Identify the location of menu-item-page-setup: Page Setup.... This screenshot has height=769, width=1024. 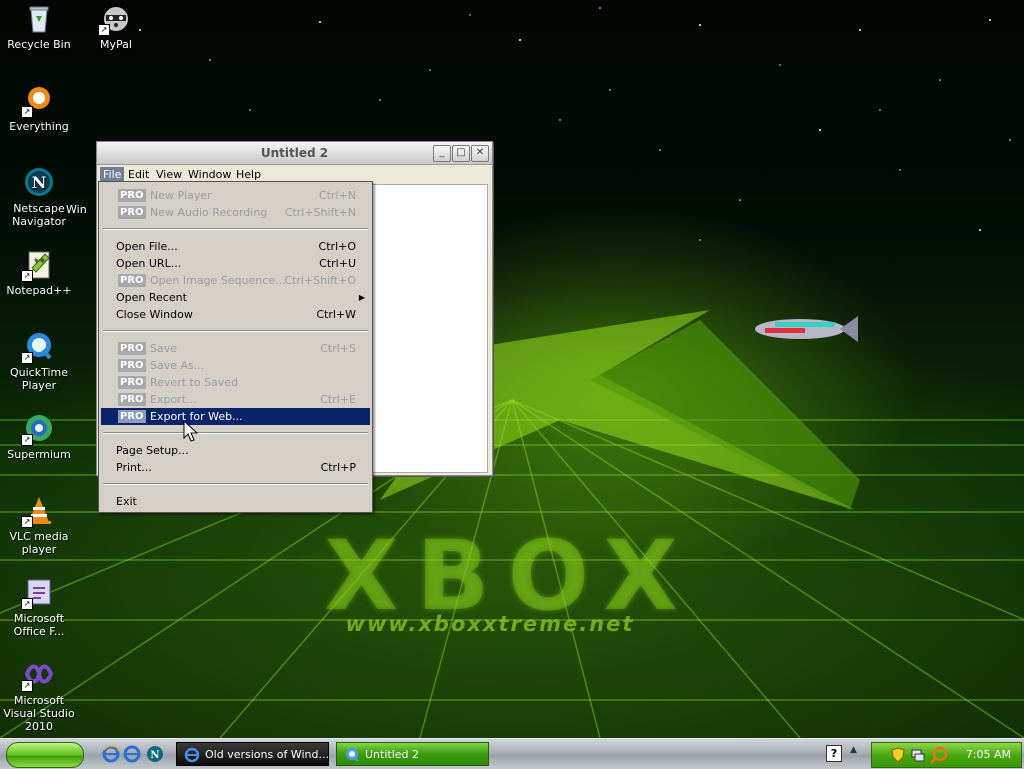
(235, 450).